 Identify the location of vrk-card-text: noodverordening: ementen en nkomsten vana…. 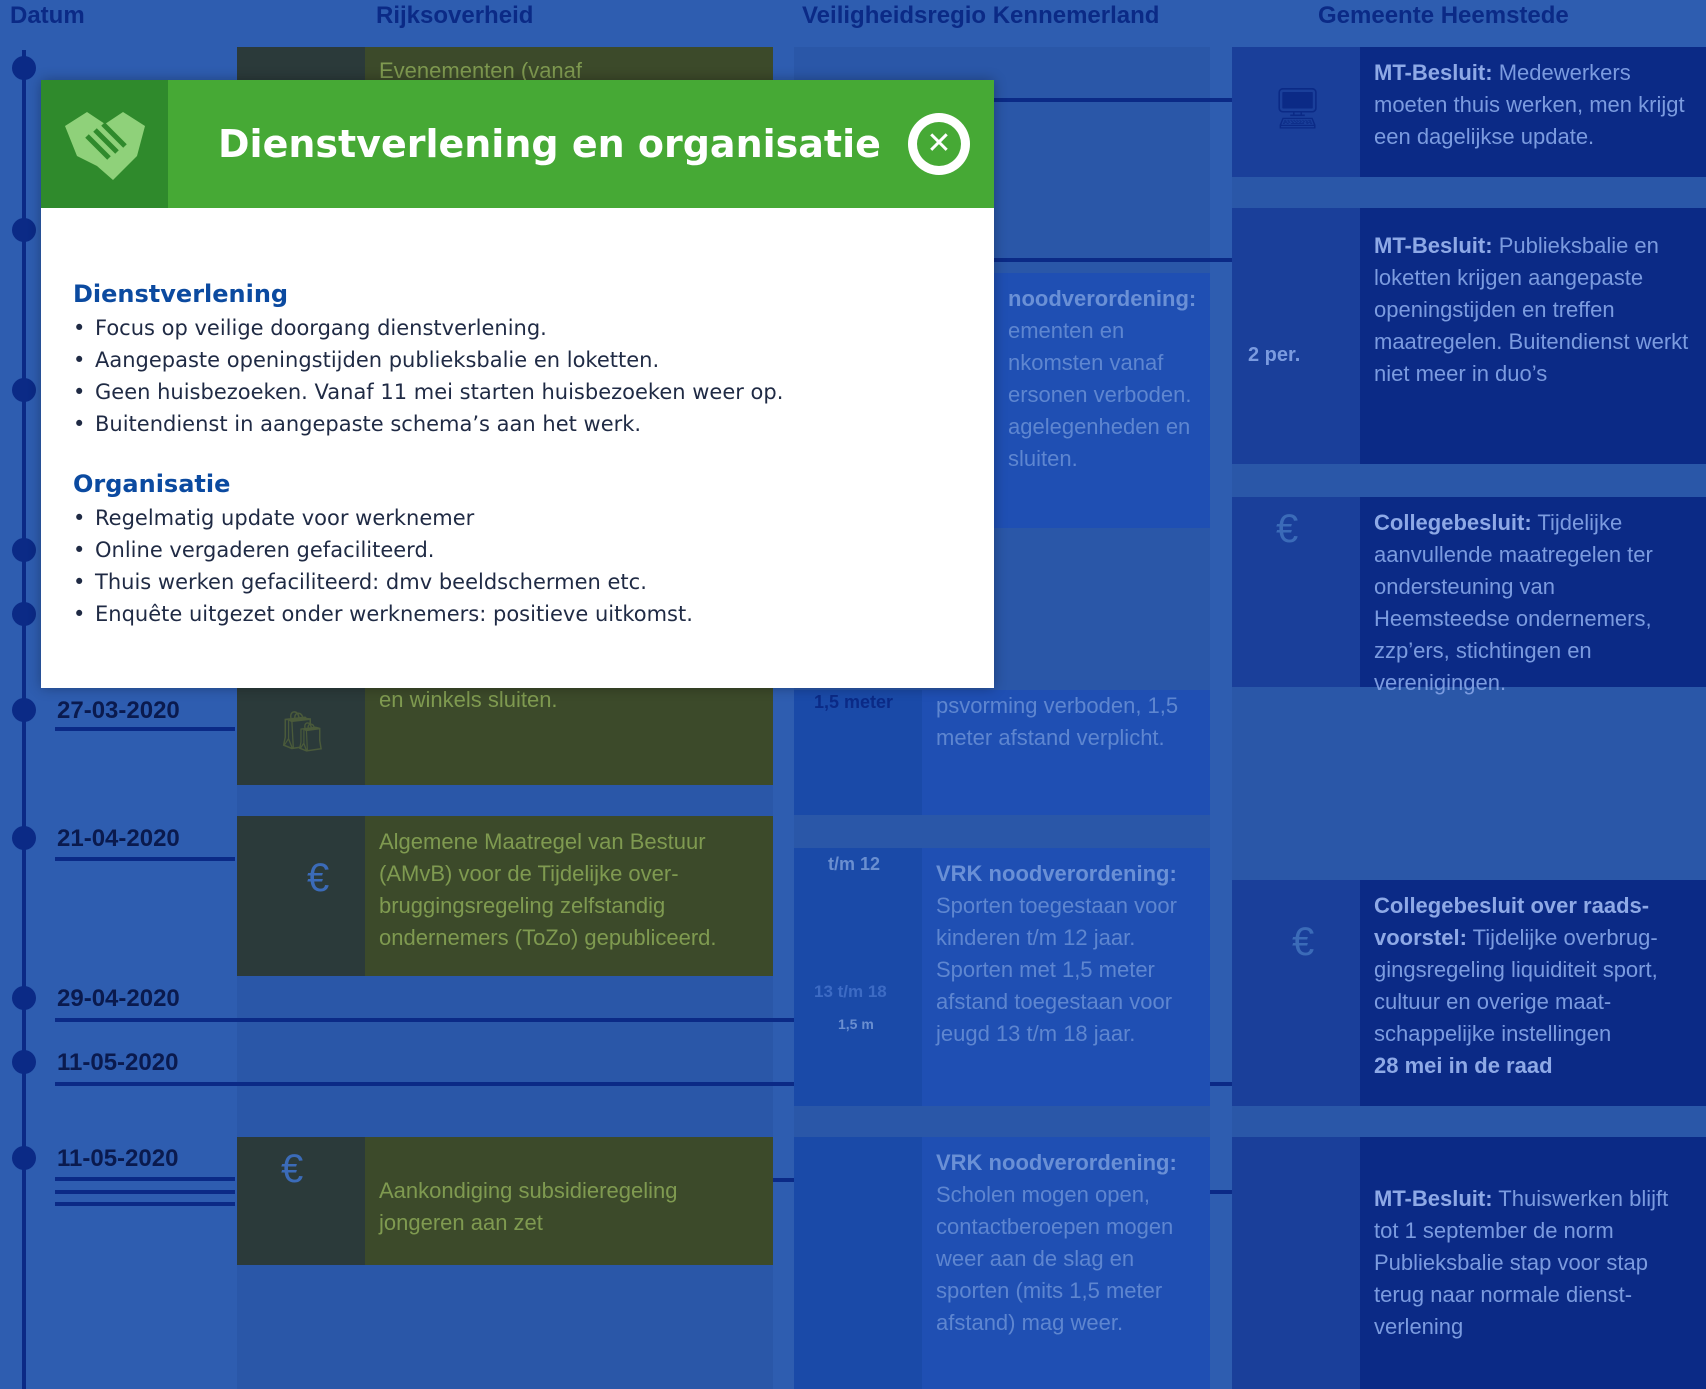
(1102, 400).